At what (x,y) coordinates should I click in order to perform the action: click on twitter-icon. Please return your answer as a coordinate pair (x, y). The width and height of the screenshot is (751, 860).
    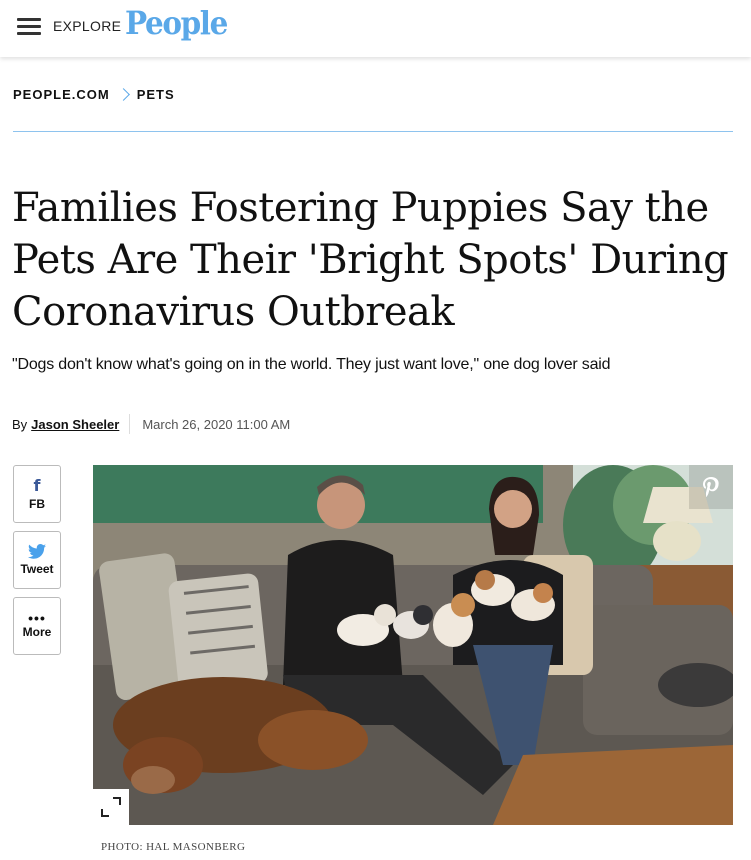
    Looking at the image, I should click on (37, 551).